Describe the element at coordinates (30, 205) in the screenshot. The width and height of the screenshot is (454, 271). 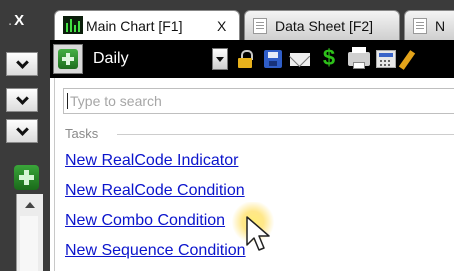
I see `scroll-up-icon` at that location.